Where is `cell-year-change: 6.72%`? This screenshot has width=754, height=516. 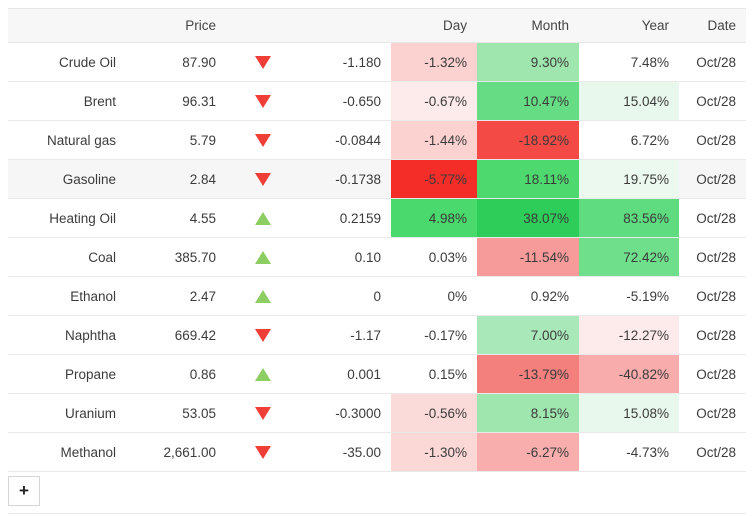 cell-year-change: 6.72% is located at coordinates (629, 140).